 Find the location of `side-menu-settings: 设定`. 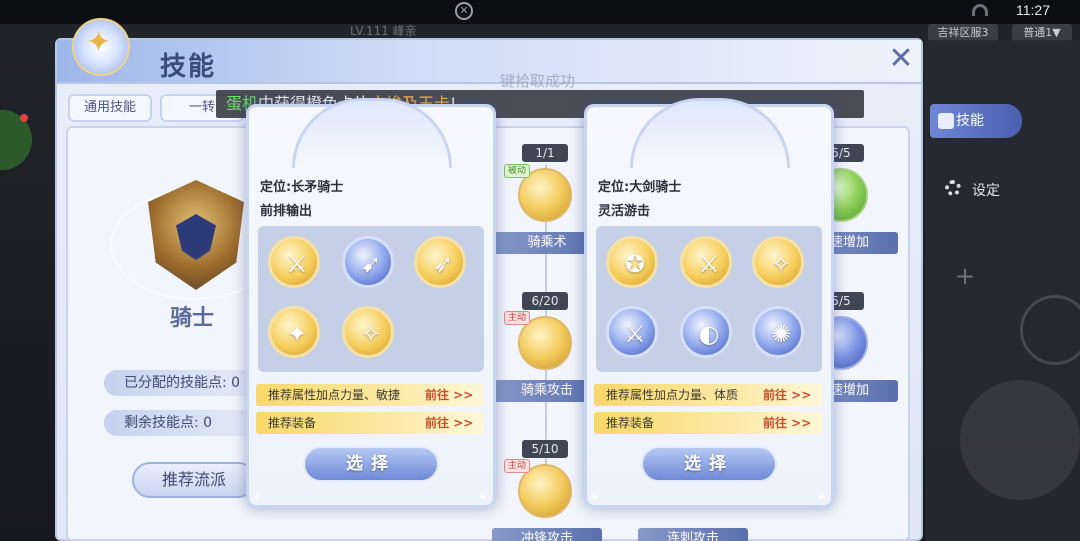

side-menu-settings: 设定 is located at coordinates (986, 190).